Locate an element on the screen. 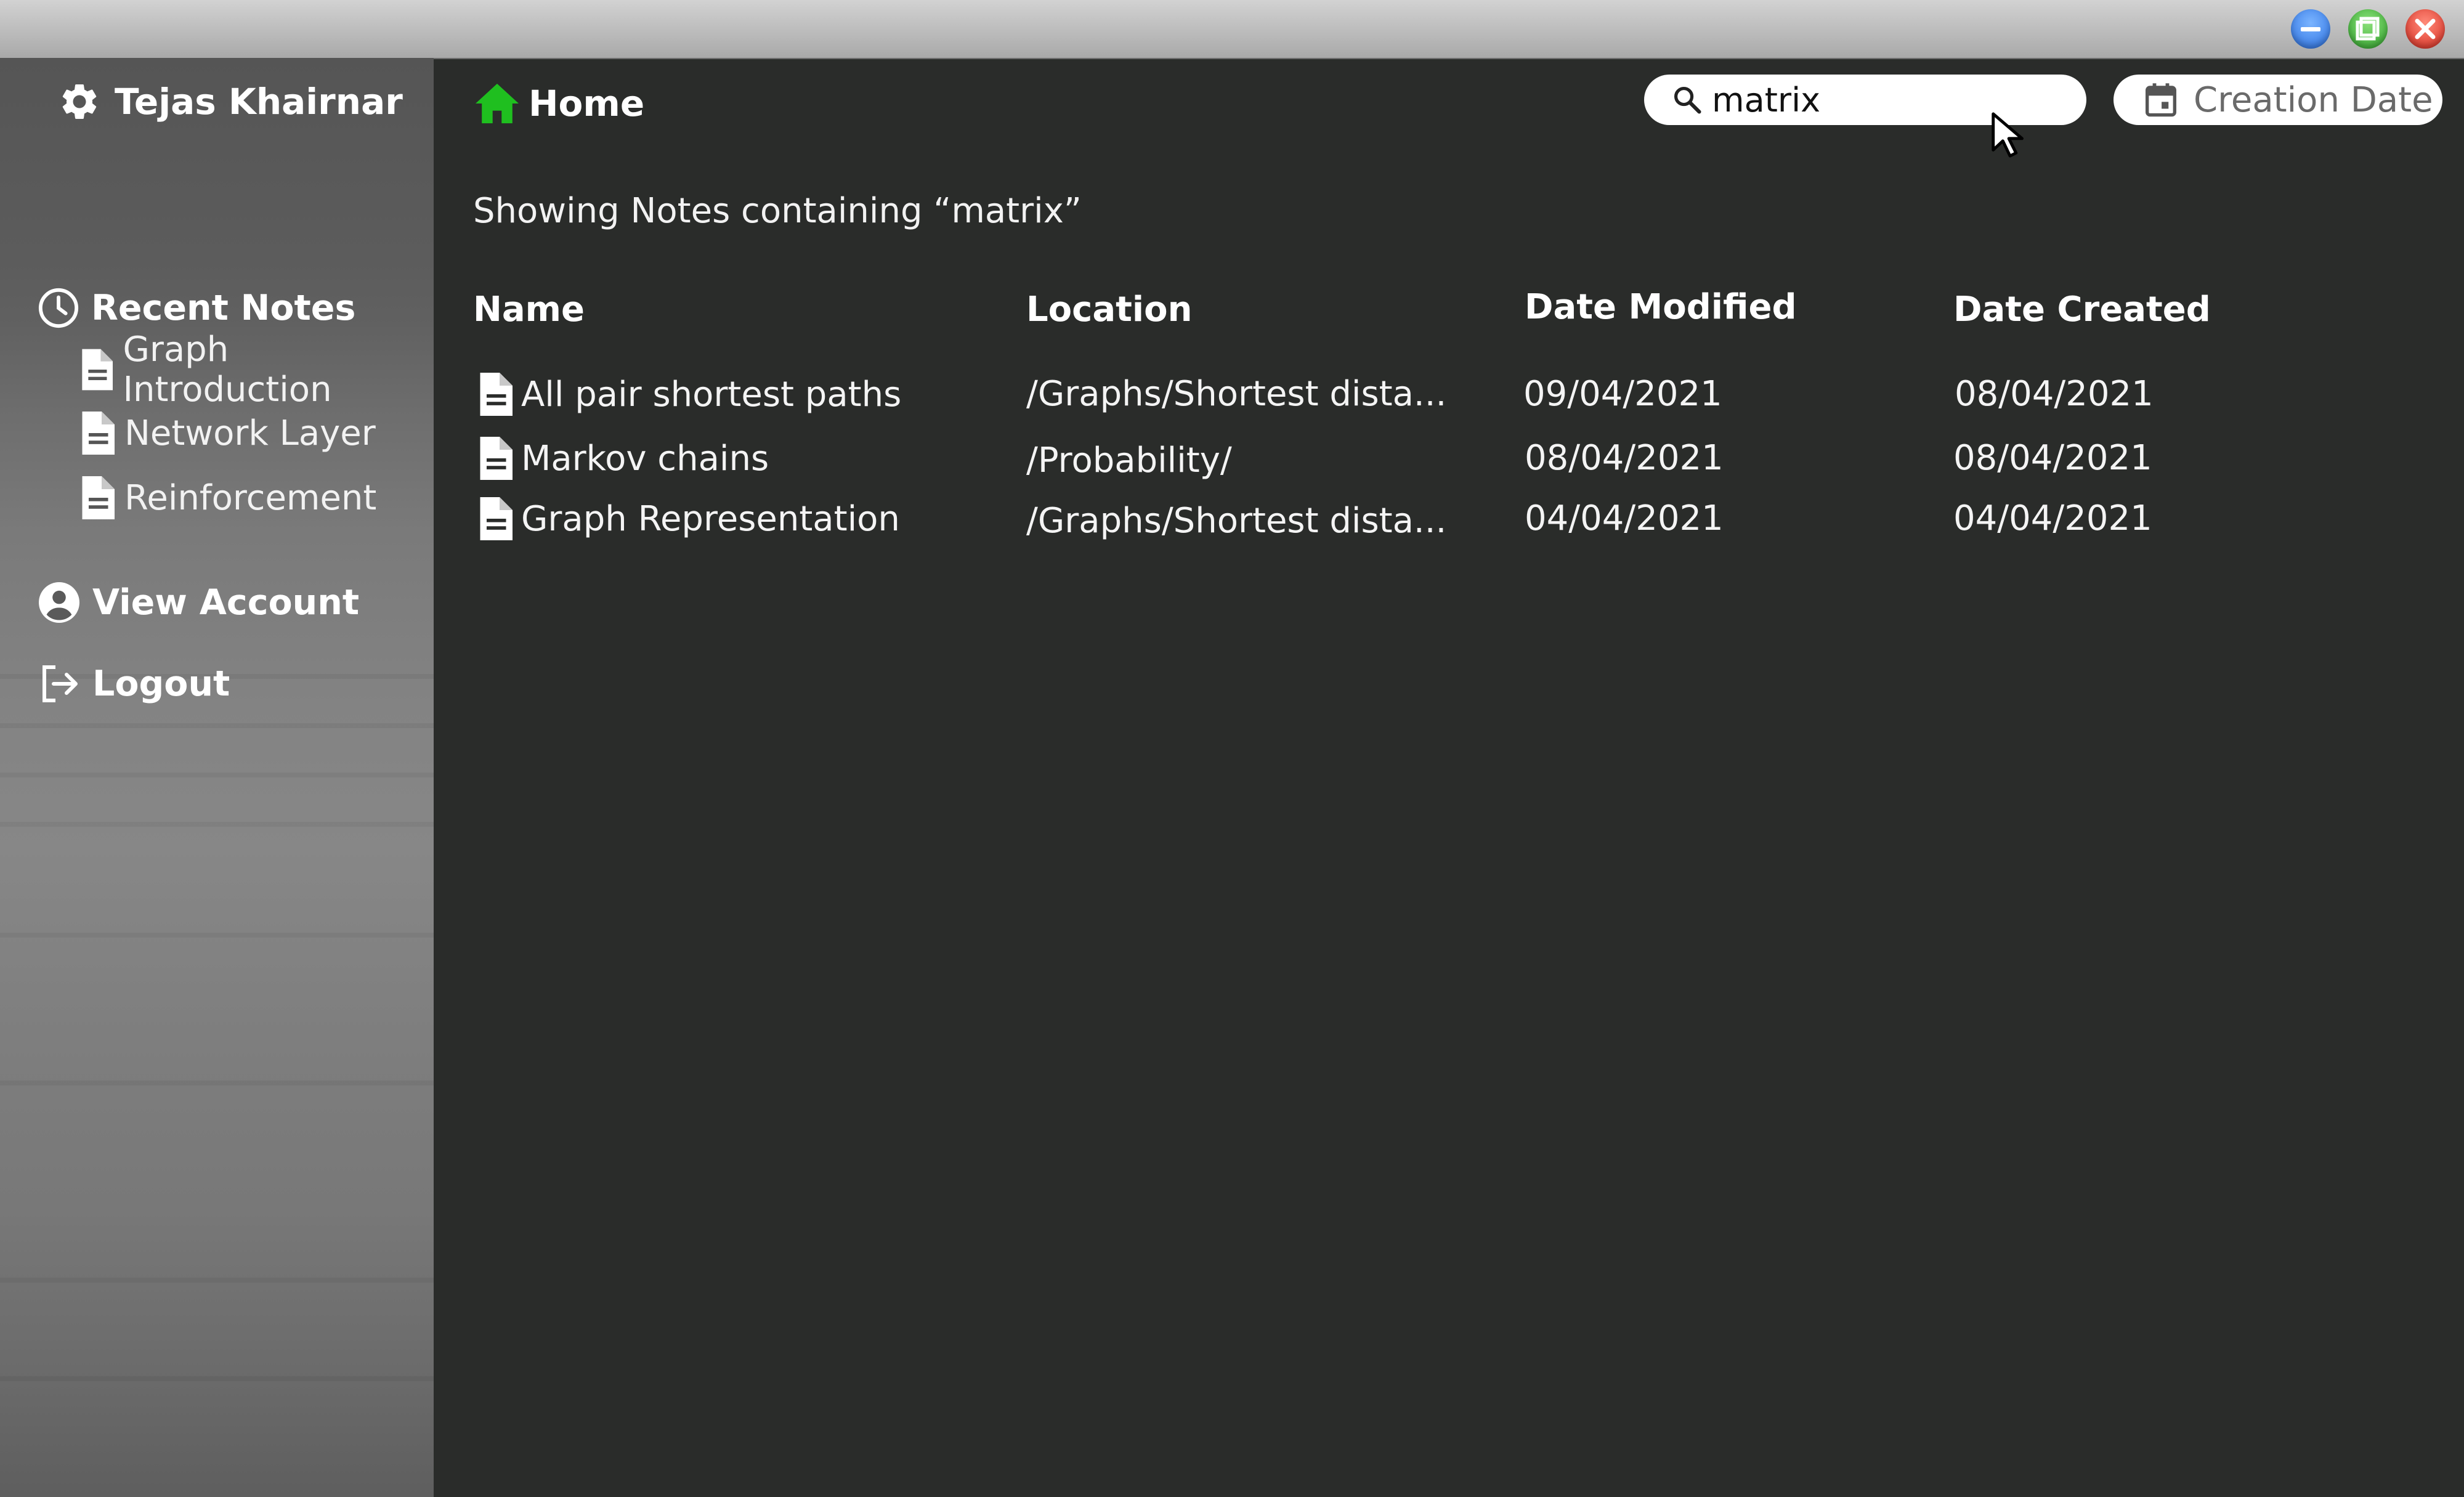  home-breadcrumb: Home is located at coordinates (560, 103).